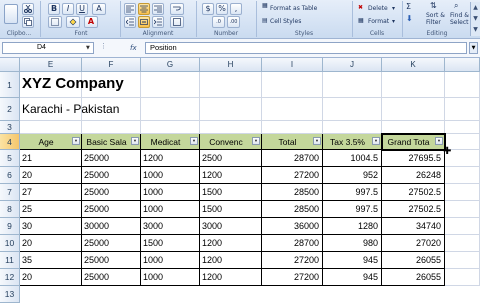 This screenshot has height=303, width=480. I want to click on underline-button: U, so click(82, 9).